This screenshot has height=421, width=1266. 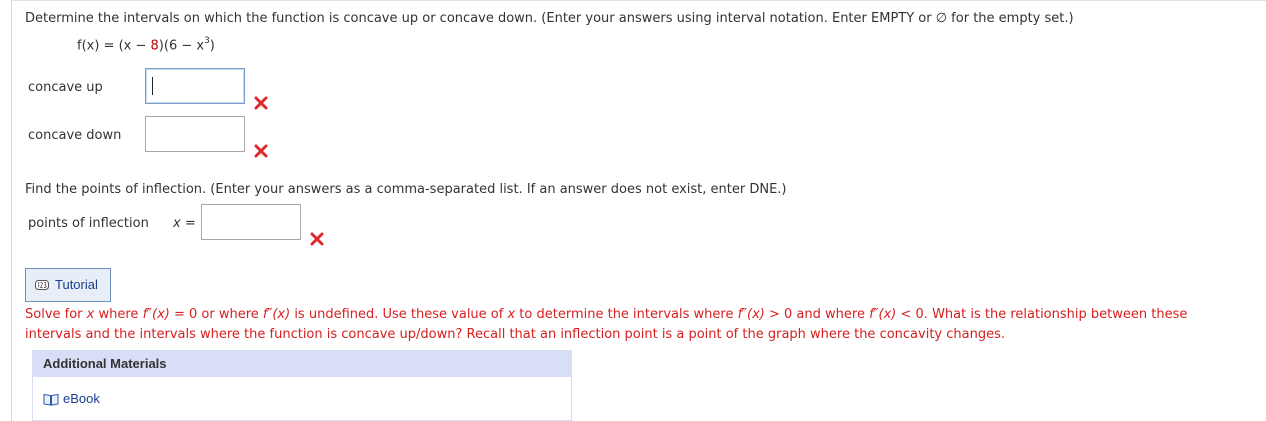 I want to click on text-cursor, so click(x=152, y=86).